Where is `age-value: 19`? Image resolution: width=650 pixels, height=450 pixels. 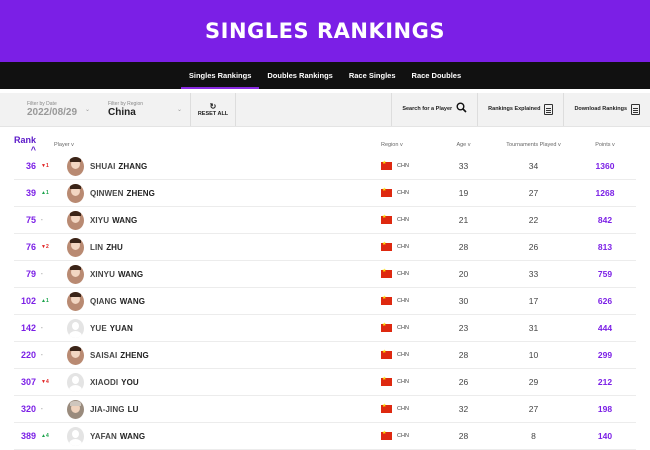
age-value: 19 is located at coordinates (463, 193).